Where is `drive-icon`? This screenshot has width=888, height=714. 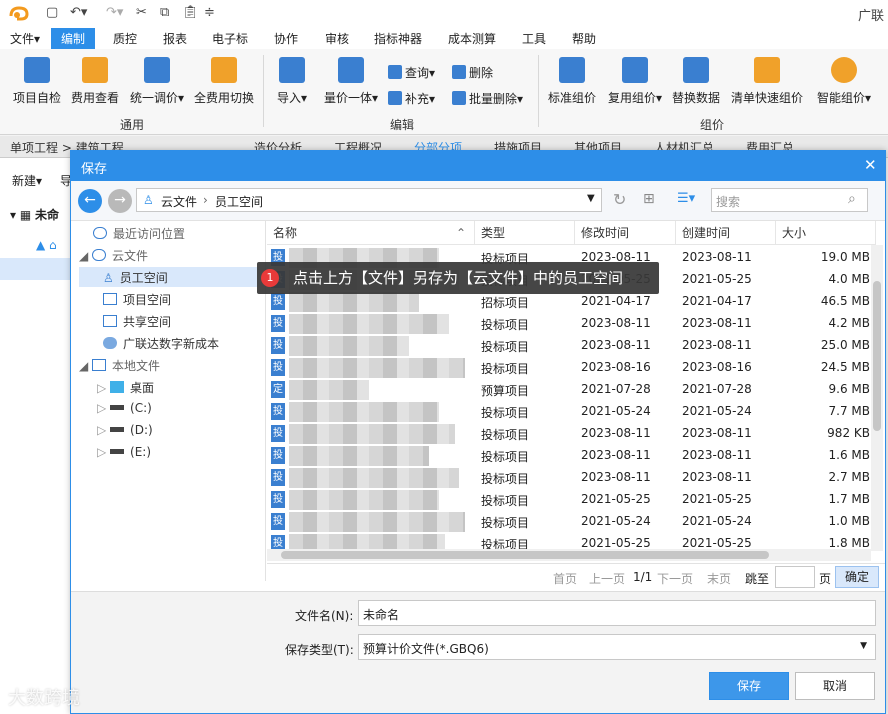 drive-icon is located at coordinates (117, 407).